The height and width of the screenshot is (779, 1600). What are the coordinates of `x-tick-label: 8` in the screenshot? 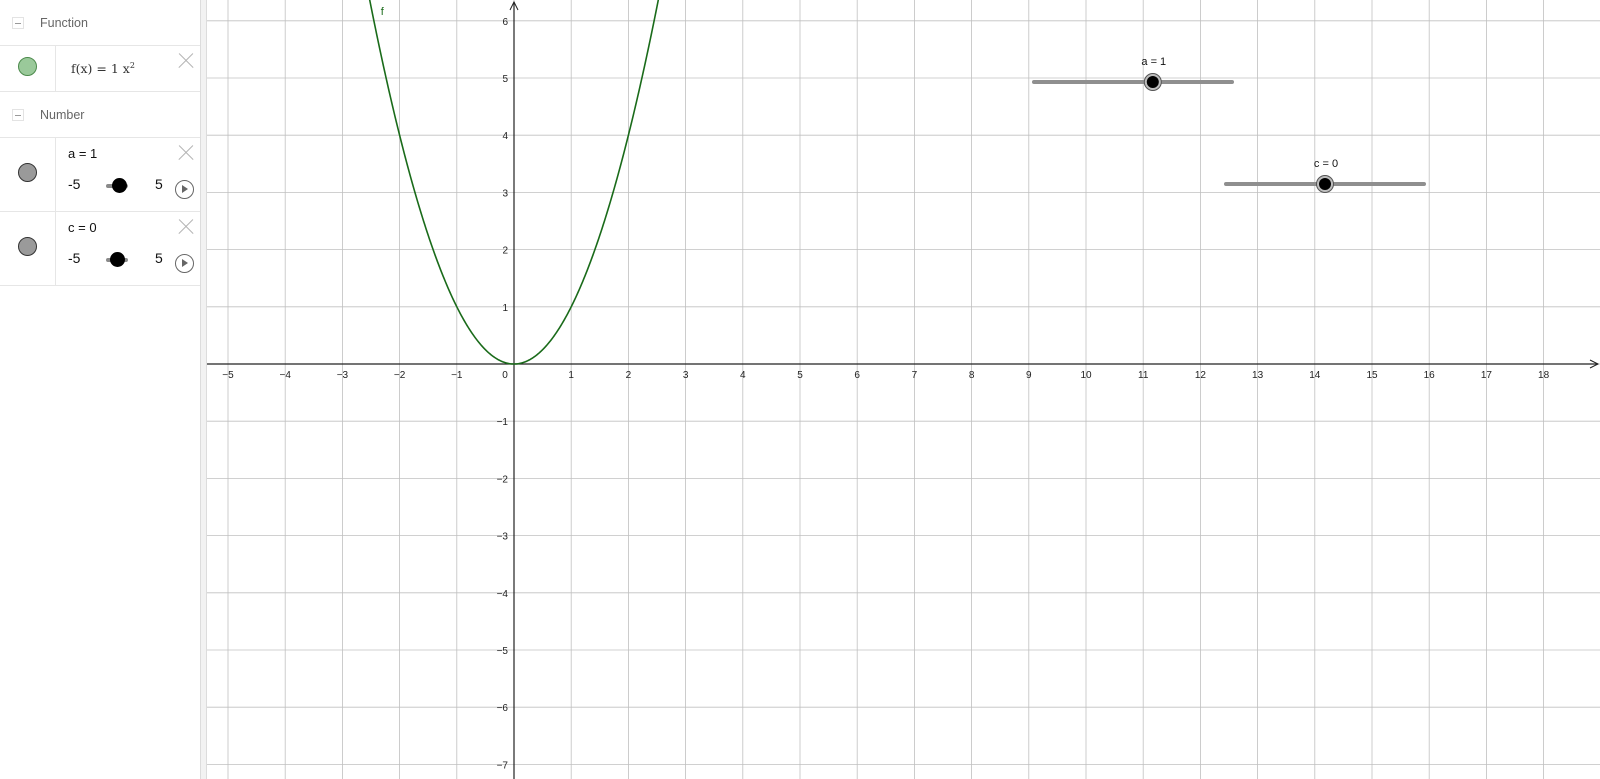 It's located at (972, 375).